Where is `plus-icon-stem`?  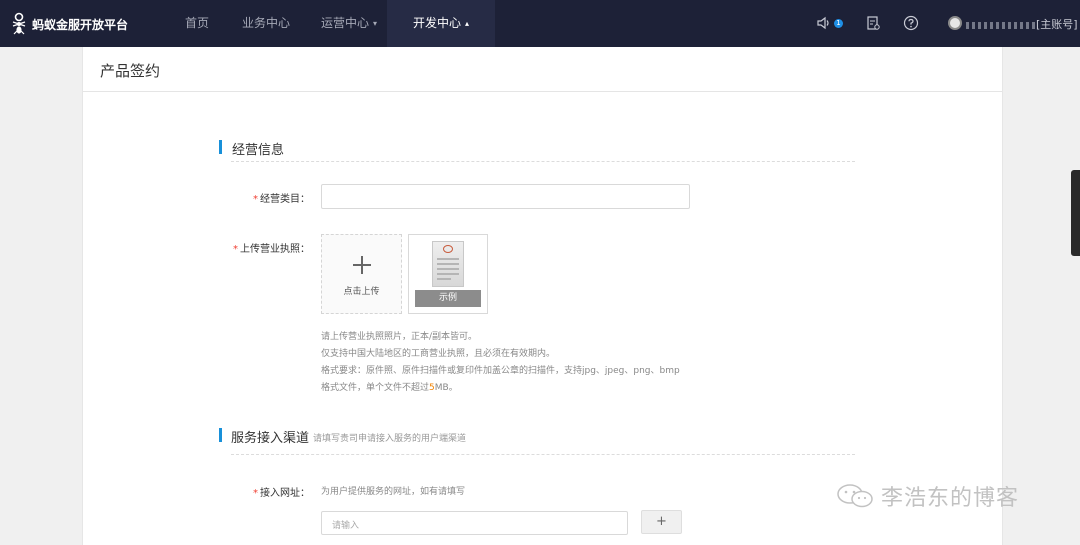 plus-icon-stem is located at coordinates (362, 265).